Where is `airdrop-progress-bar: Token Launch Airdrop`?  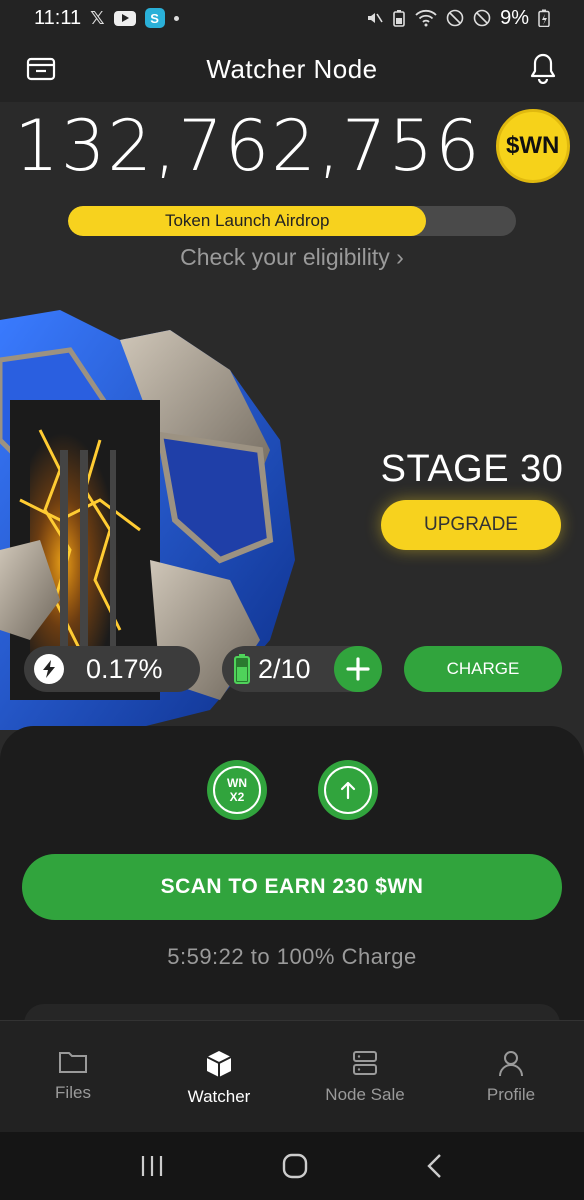 airdrop-progress-bar: Token Launch Airdrop is located at coordinates (292, 221).